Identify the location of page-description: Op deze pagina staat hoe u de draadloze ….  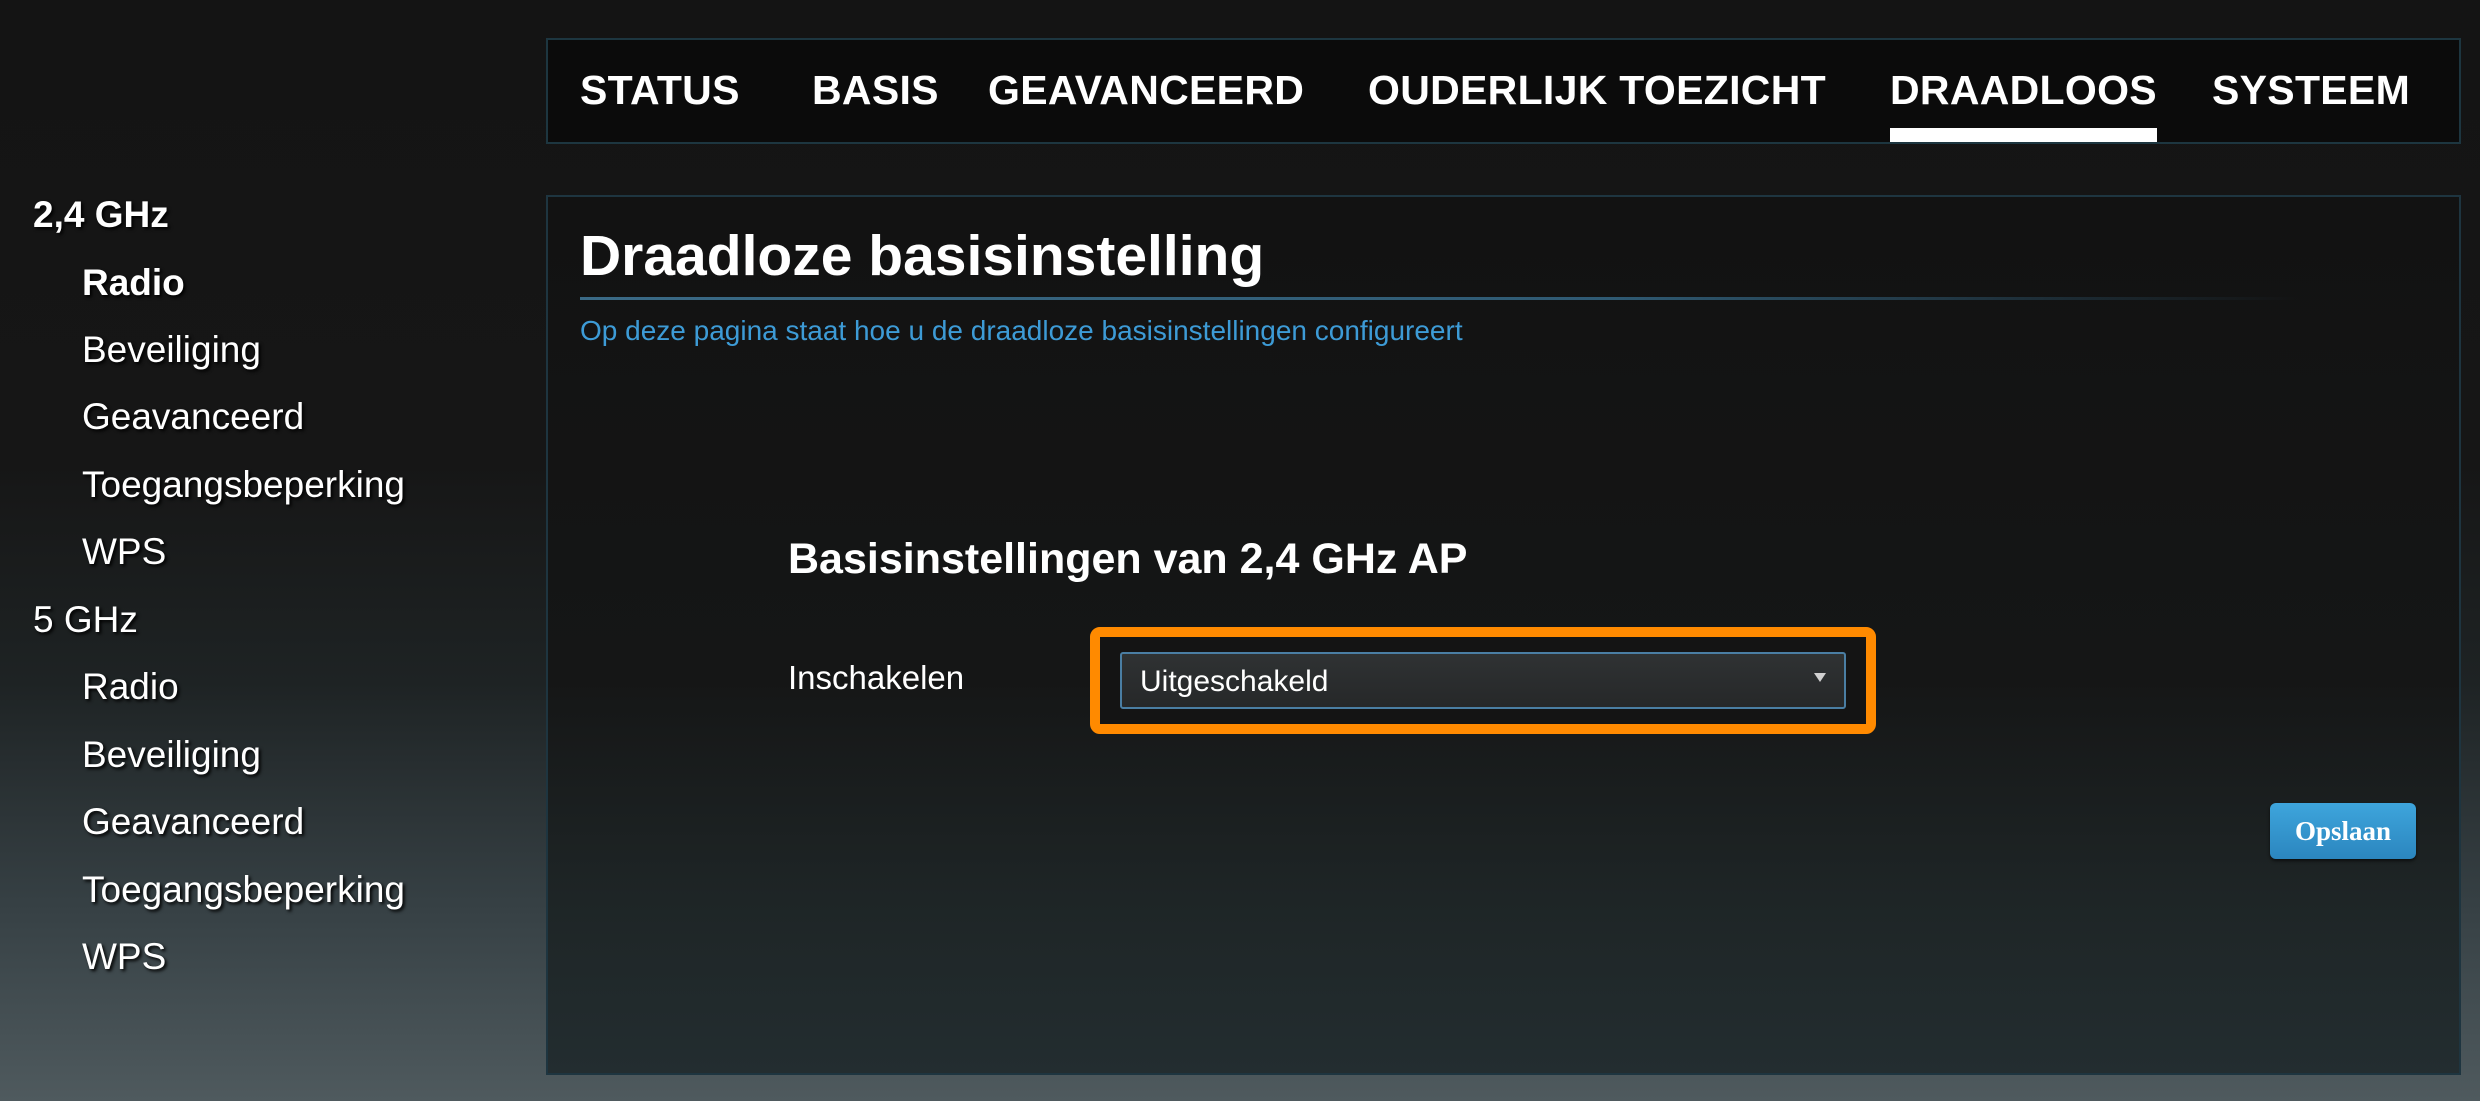
(1021, 330).